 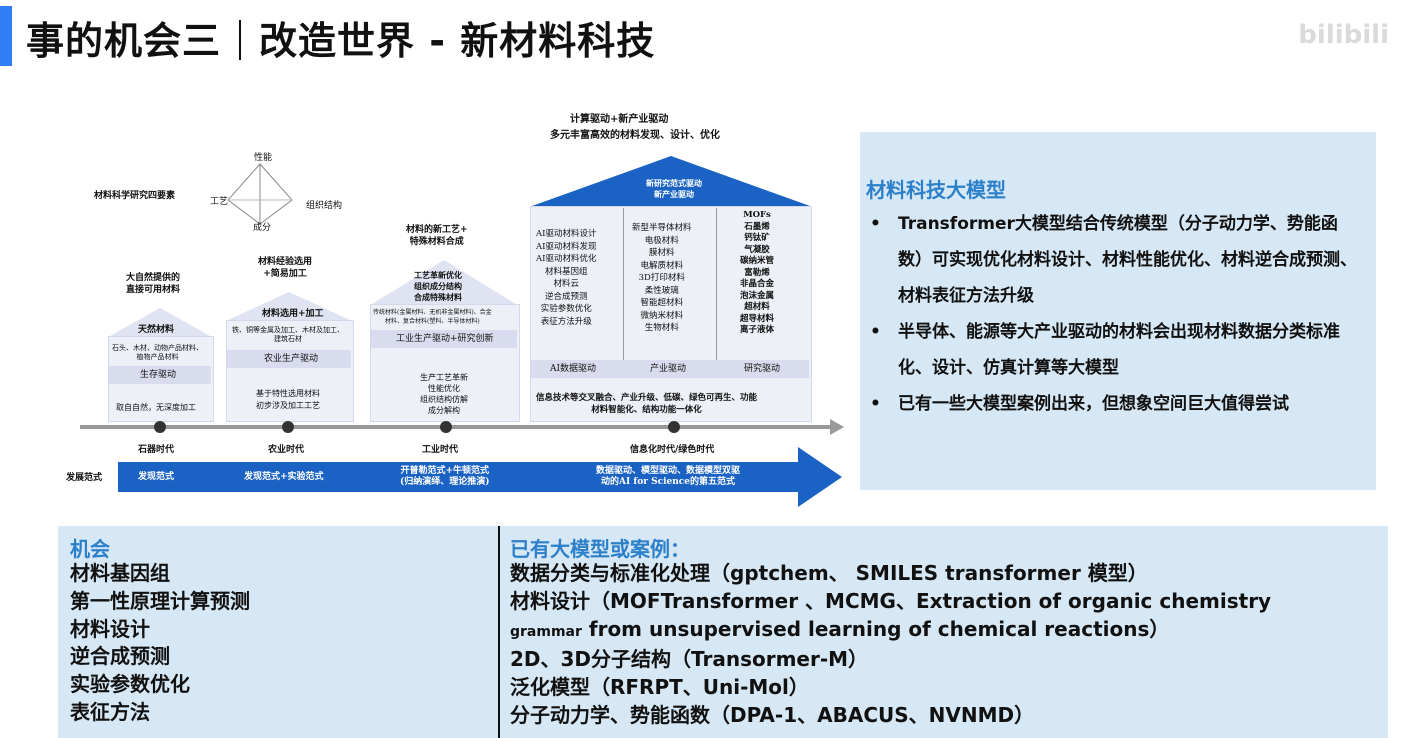 What do you see at coordinates (219, 202) in the screenshot?
I see `pyramid-left: 工艺` at bounding box center [219, 202].